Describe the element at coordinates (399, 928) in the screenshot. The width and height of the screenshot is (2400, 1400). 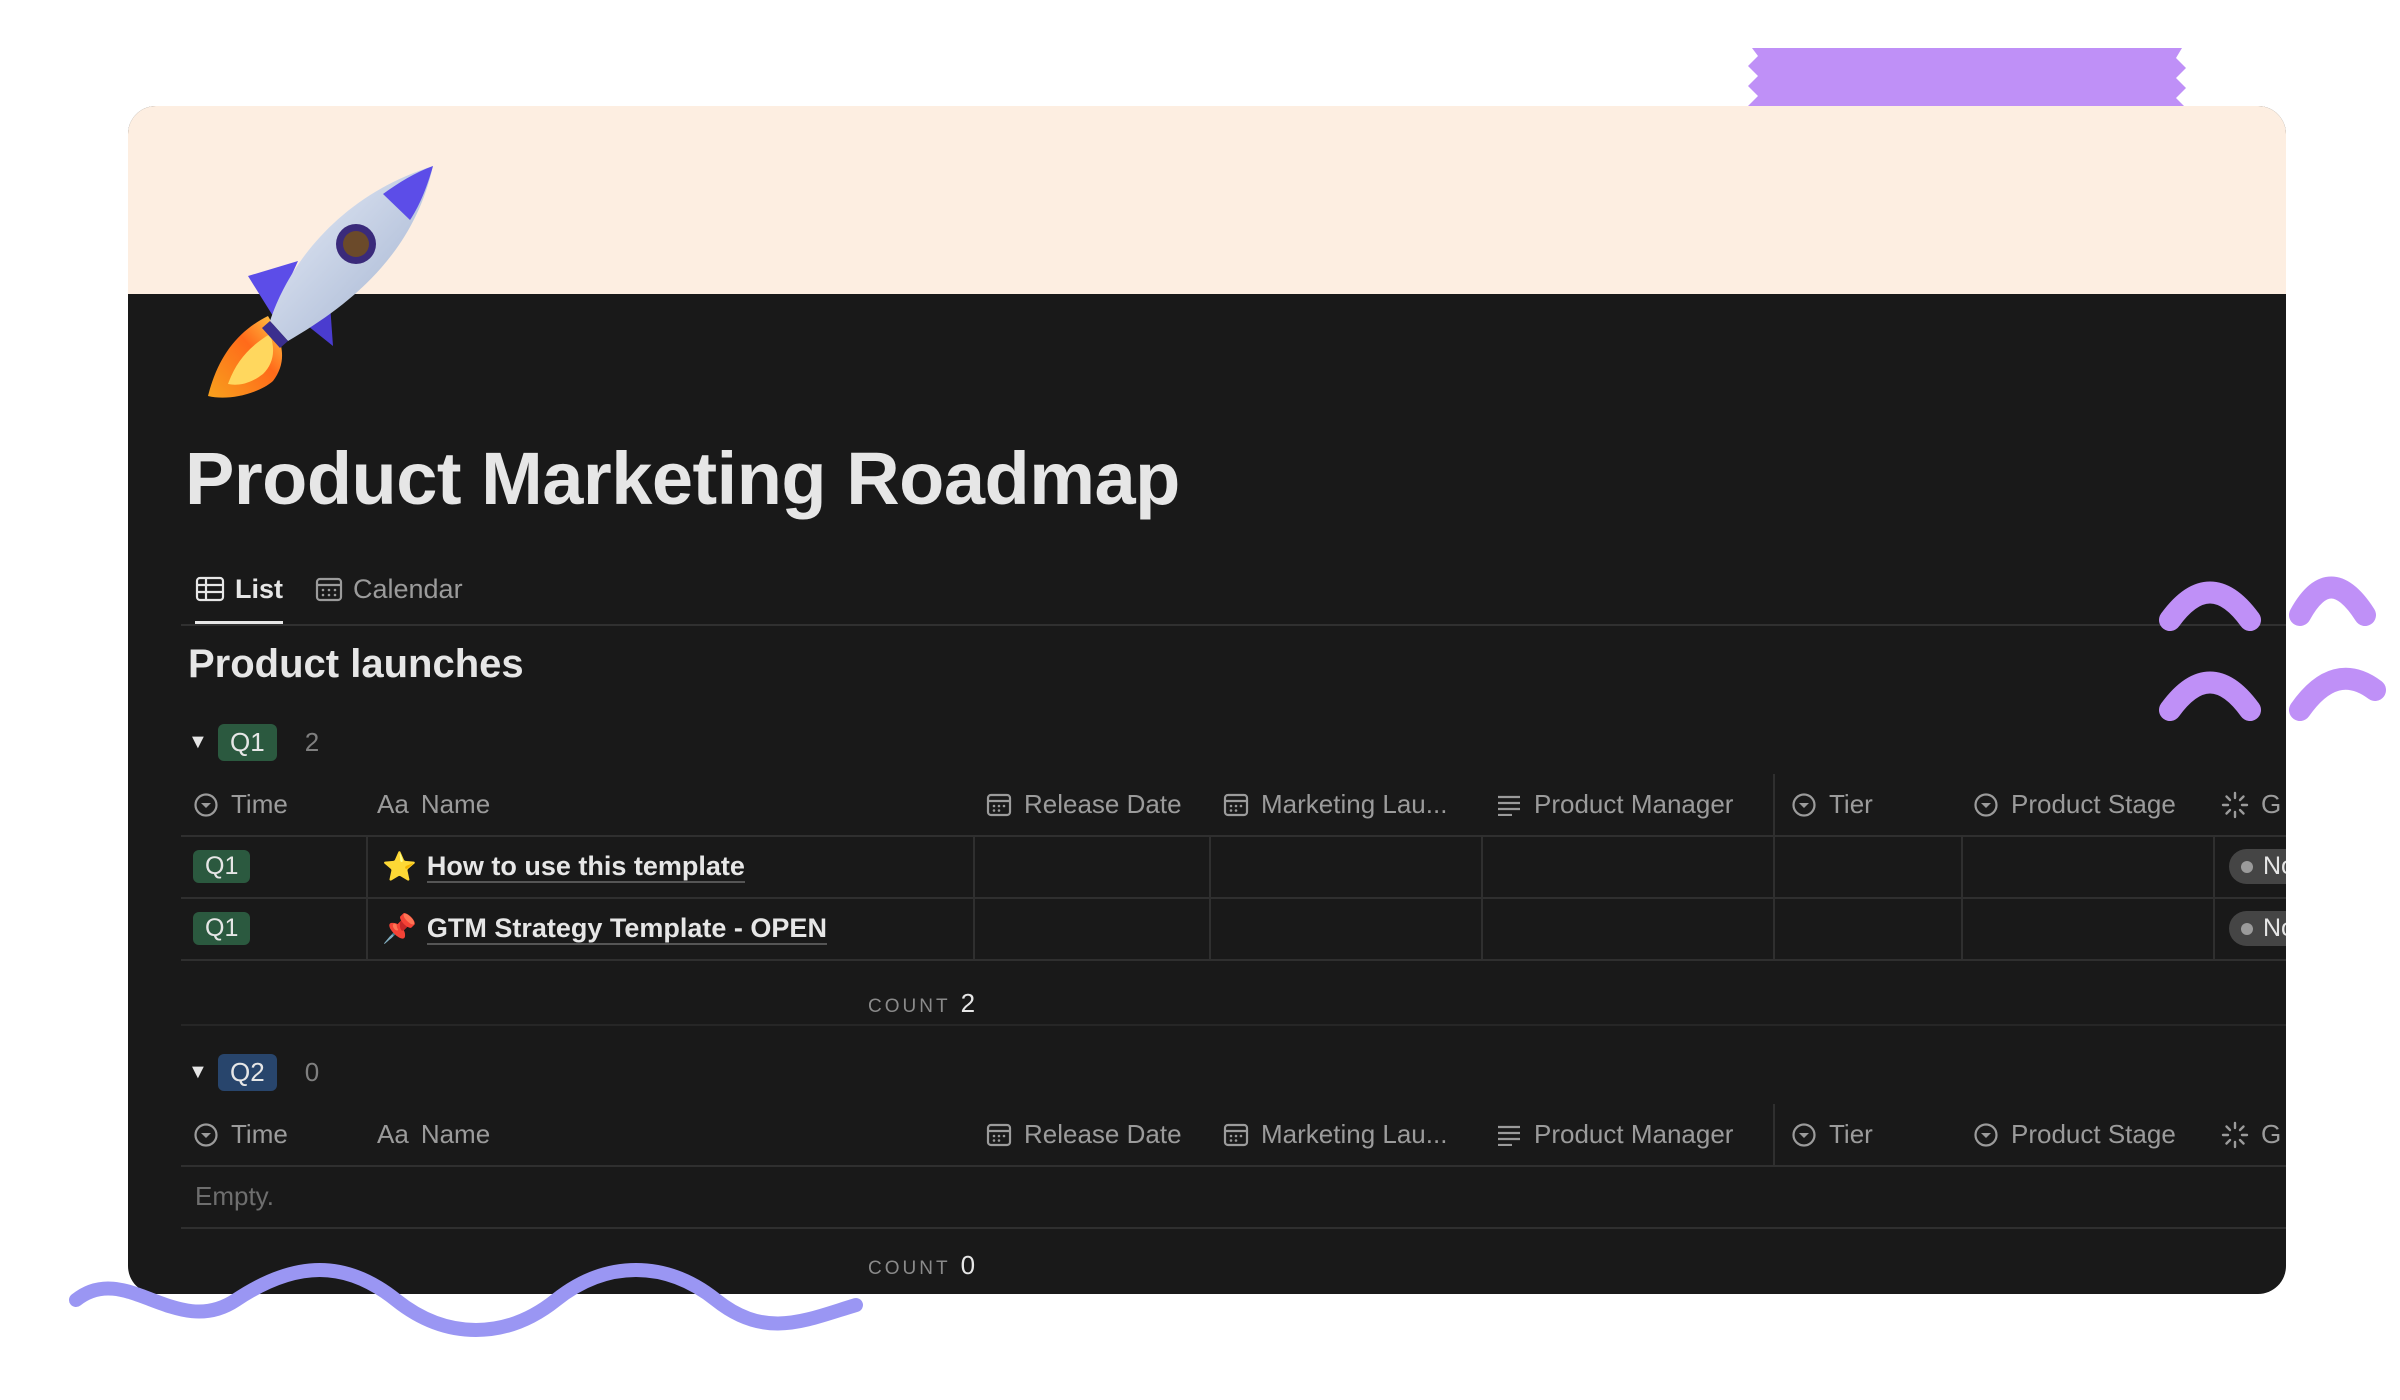
I see `pushpin-icon: 📌` at that location.